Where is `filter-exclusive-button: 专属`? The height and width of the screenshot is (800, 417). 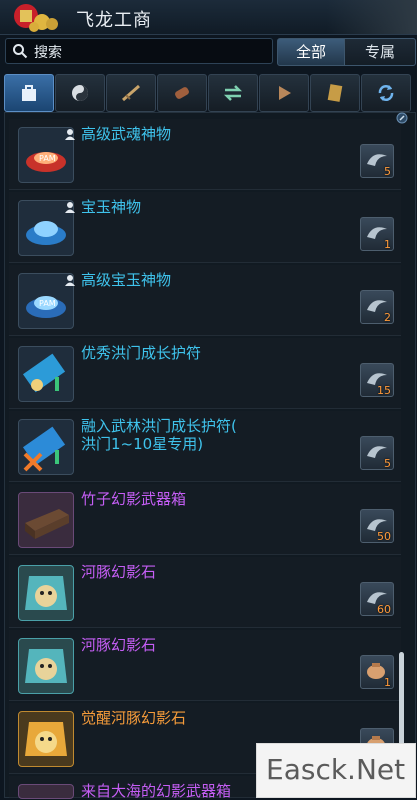 filter-exclusive-button: 专属 is located at coordinates (380, 52).